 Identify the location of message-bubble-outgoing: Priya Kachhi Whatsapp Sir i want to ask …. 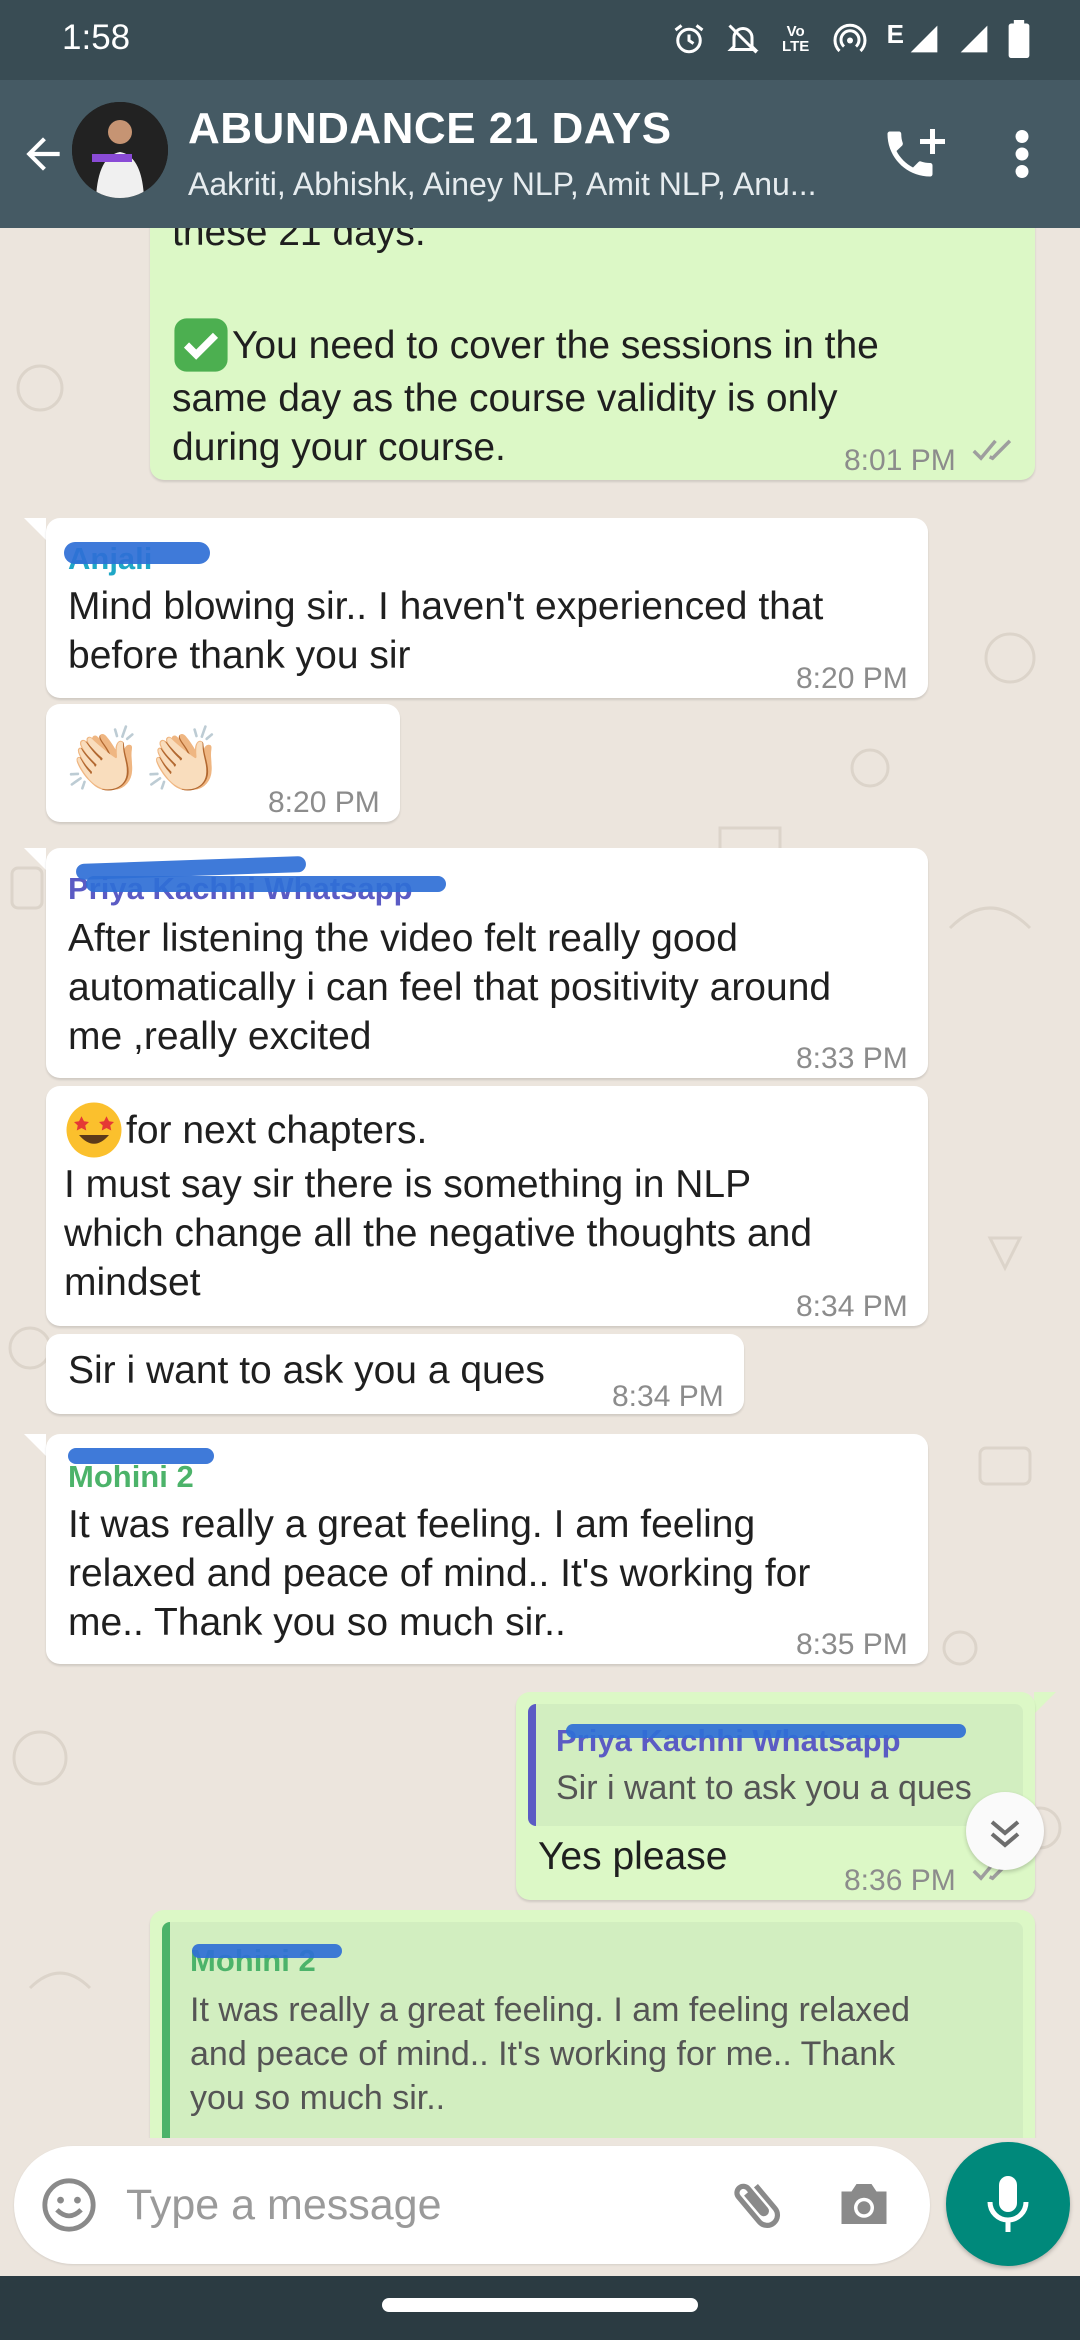
(775, 1796).